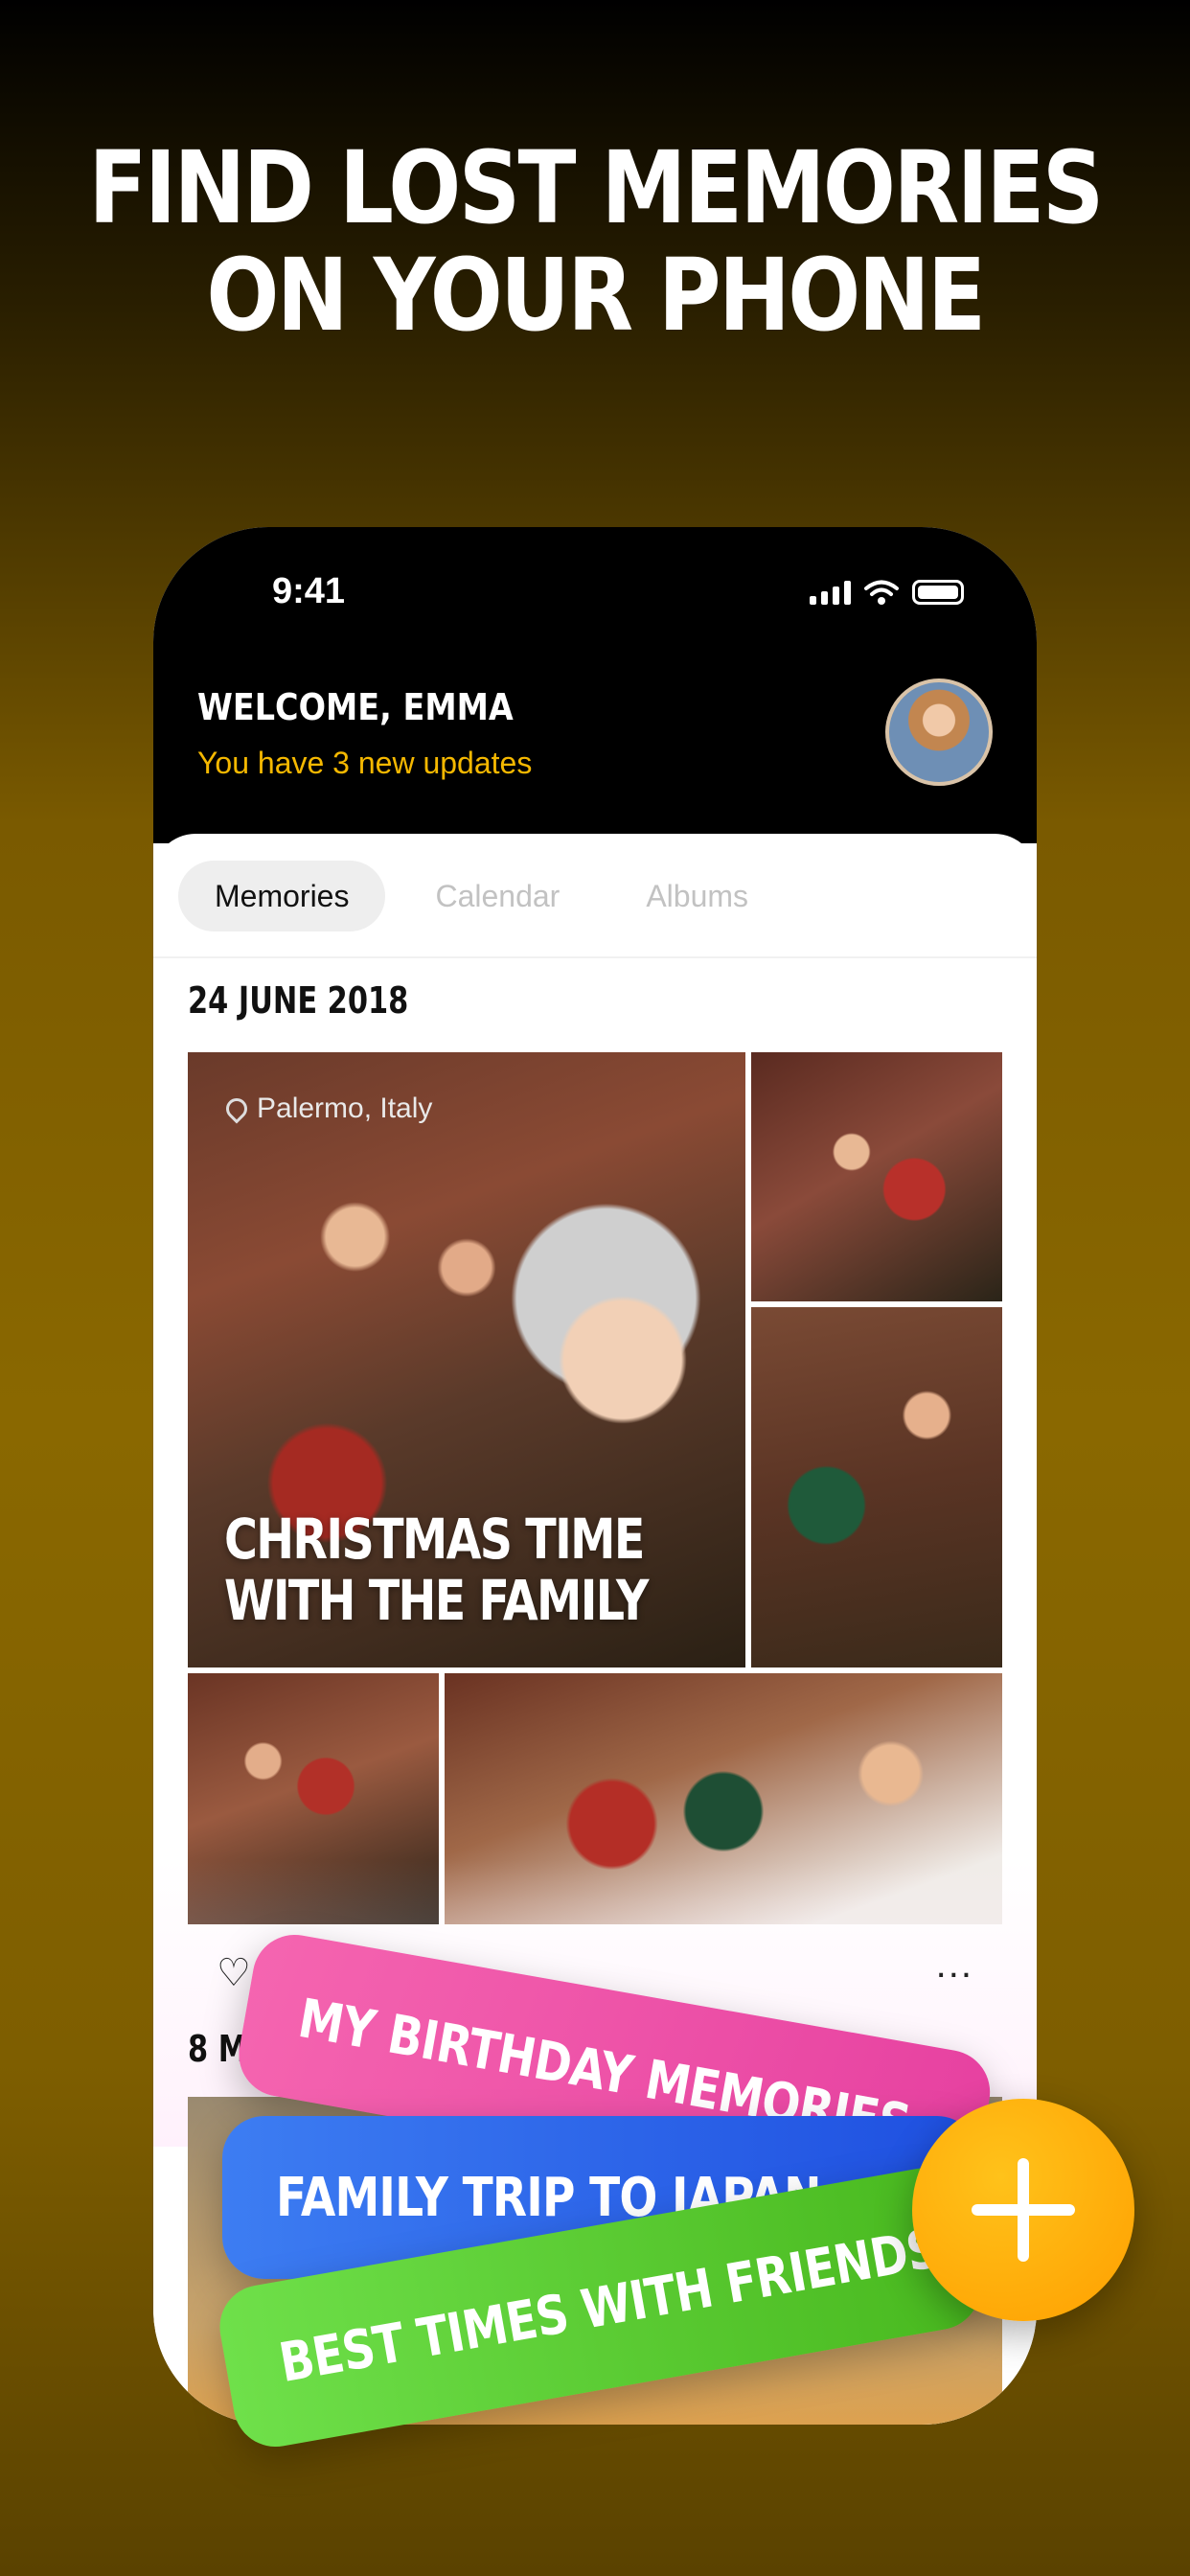  Describe the element at coordinates (595, 957) in the screenshot. I see `divider` at that location.